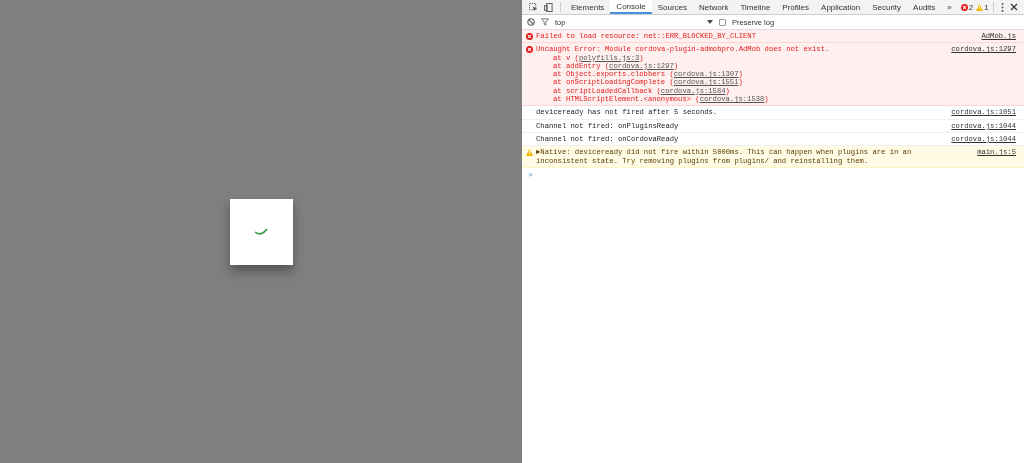 This screenshot has height=463, width=1024. What do you see at coordinates (722, 22) in the screenshot?
I see `preserve-log-checkbox` at bounding box center [722, 22].